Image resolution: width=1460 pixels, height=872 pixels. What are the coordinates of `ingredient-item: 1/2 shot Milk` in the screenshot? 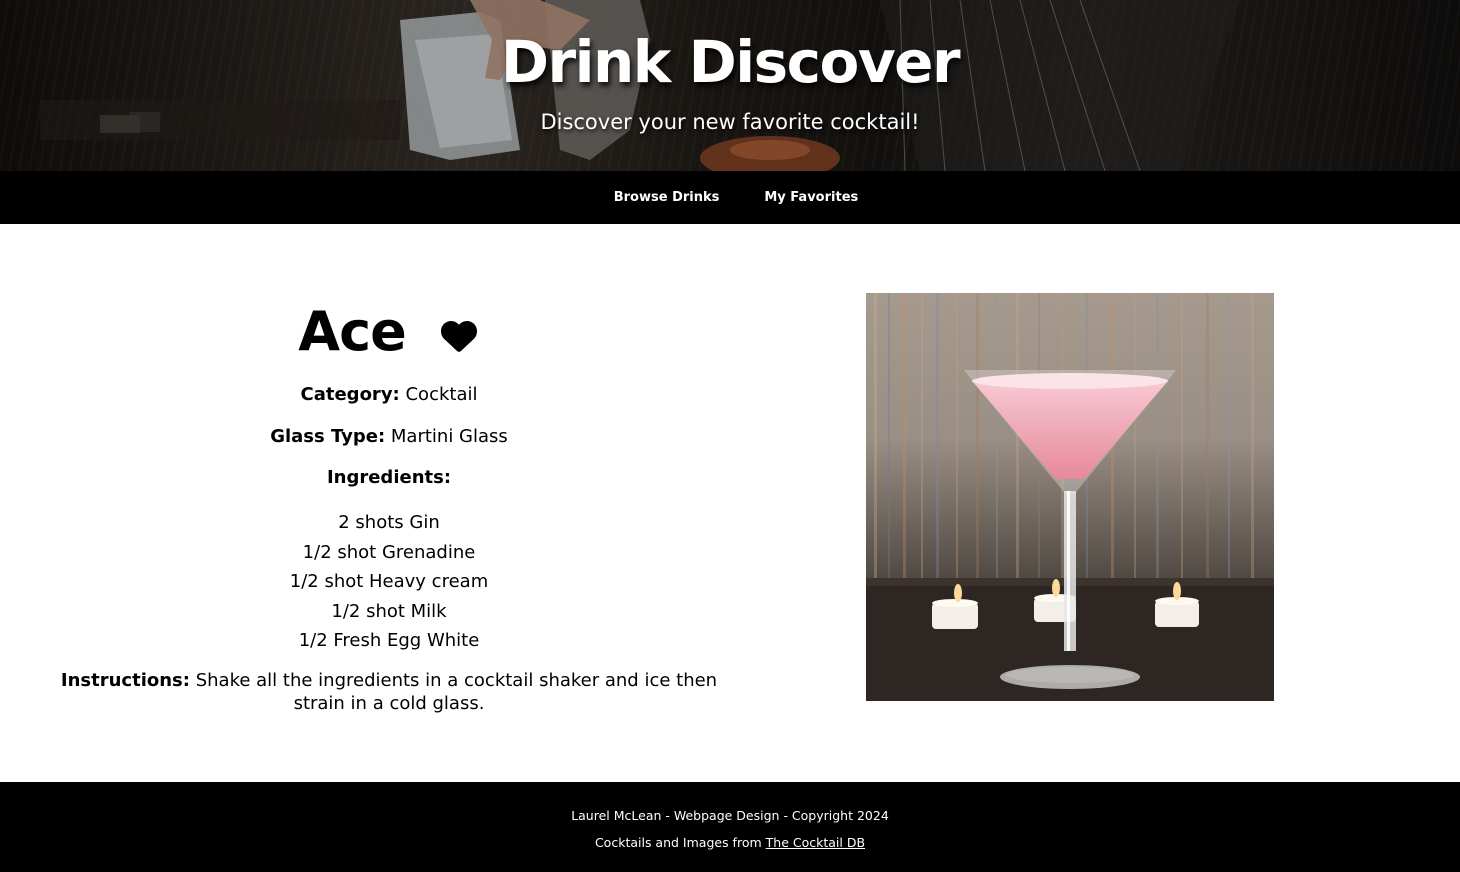 It's located at (389, 611).